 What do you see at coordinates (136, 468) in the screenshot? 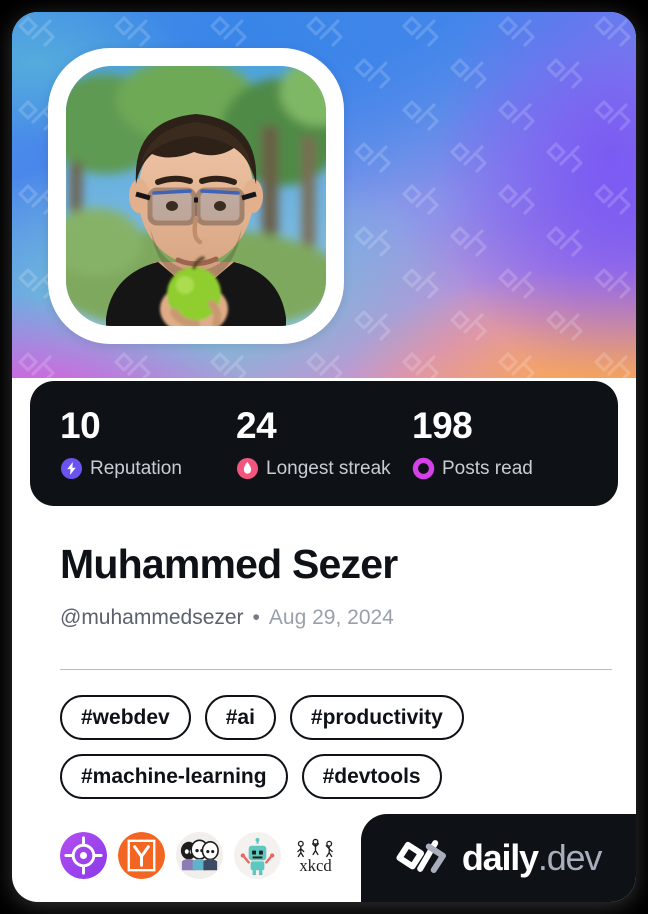
I see `stat-label: Reputation` at bounding box center [136, 468].